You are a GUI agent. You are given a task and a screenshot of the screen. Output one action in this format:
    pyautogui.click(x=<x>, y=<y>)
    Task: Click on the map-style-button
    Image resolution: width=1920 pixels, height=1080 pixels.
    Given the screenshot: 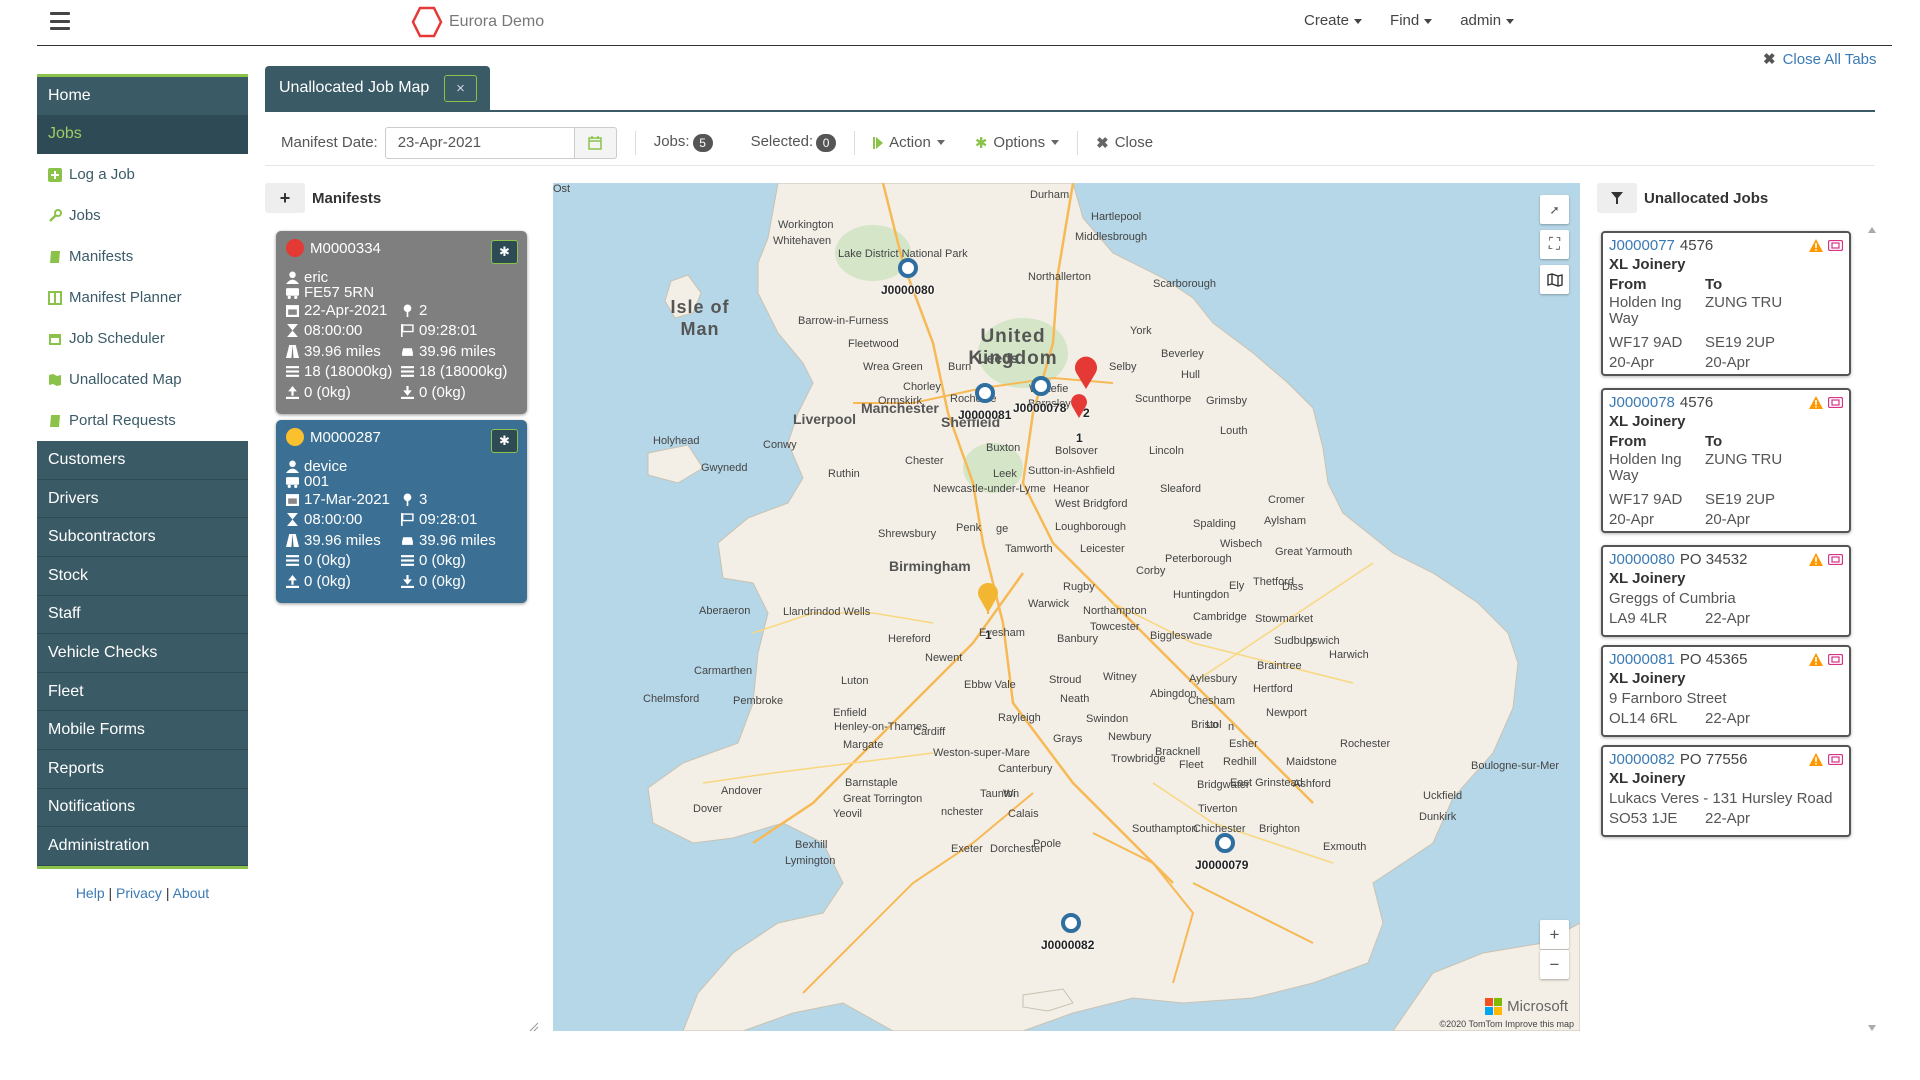 What is the action you would take?
    pyautogui.click(x=1554, y=279)
    